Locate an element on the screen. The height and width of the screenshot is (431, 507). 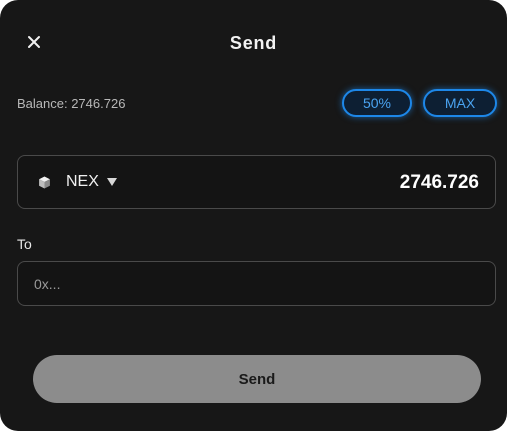
token-selector: NEX is located at coordinates (77, 182).